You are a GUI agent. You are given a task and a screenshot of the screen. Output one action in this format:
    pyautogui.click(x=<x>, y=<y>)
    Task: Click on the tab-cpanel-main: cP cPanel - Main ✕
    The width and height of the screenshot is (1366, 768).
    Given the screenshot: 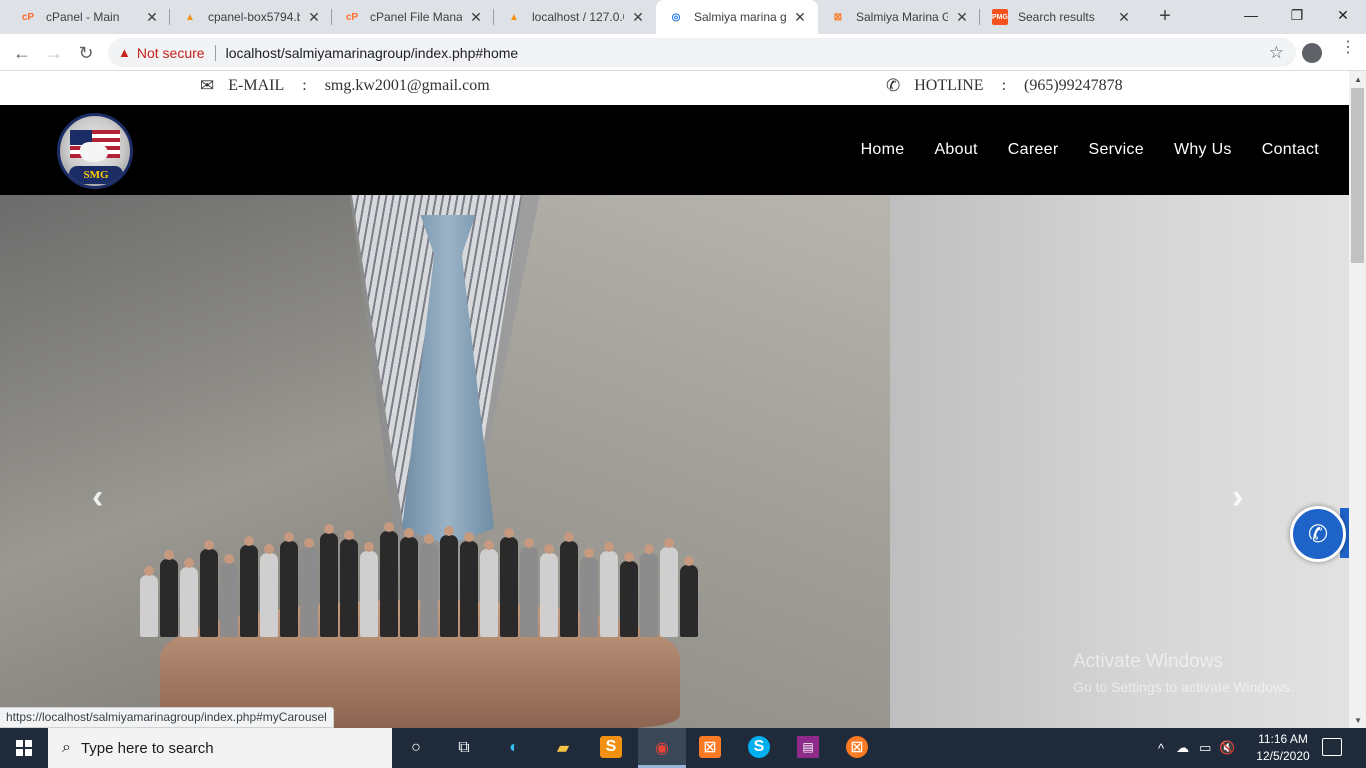 What is the action you would take?
    pyautogui.click(x=89, y=17)
    